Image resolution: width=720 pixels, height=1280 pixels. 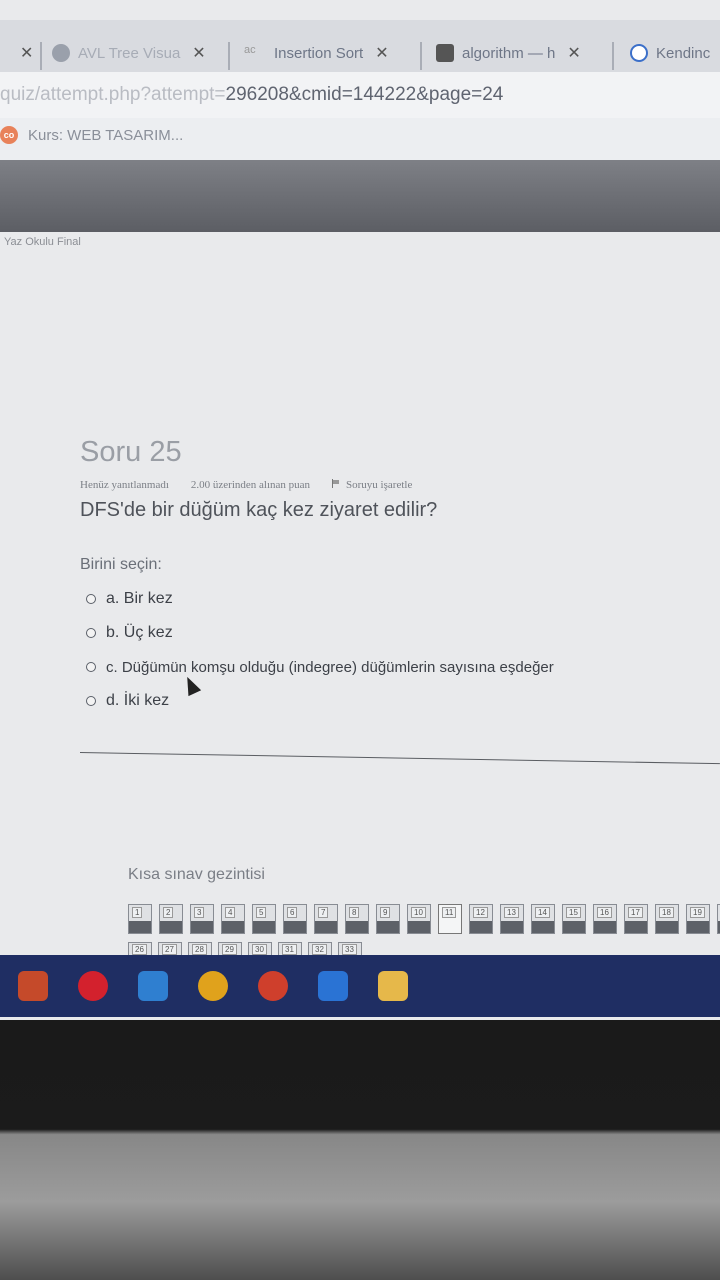 What do you see at coordinates (292, 912) in the screenshot?
I see `quiz-nav-number: 6` at bounding box center [292, 912].